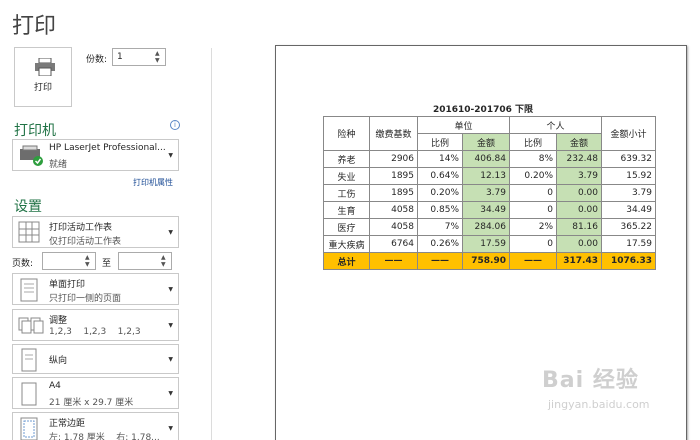 This screenshot has width=700, height=440. Describe the element at coordinates (43, 77) in the screenshot. I see `print-button: 打印` at that location.